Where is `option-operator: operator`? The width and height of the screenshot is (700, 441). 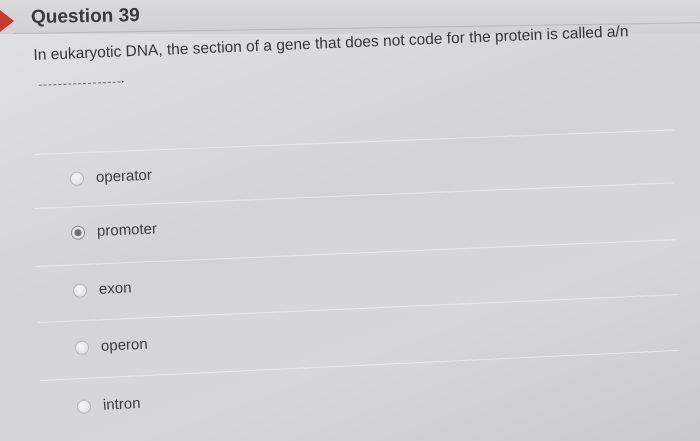 option-operator: operator is located at coordinates (111, 176).